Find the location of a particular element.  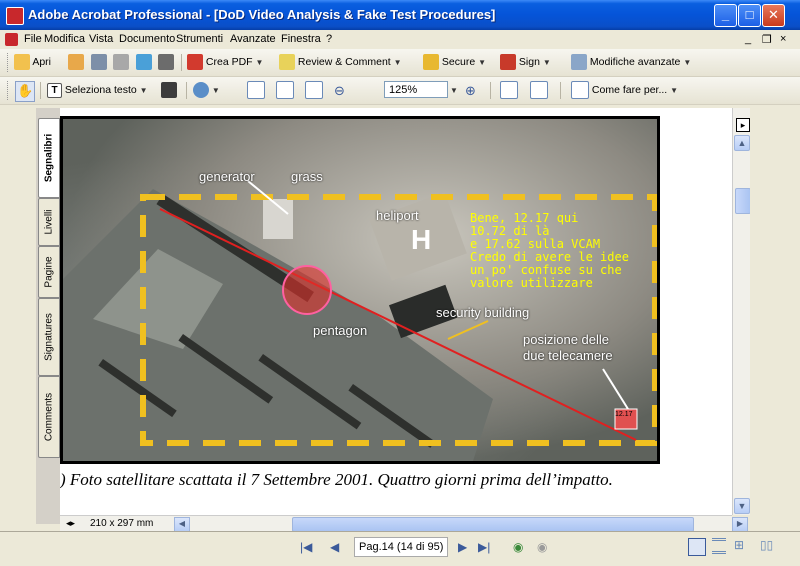

organizer-button is located at coordinates (76, 62).